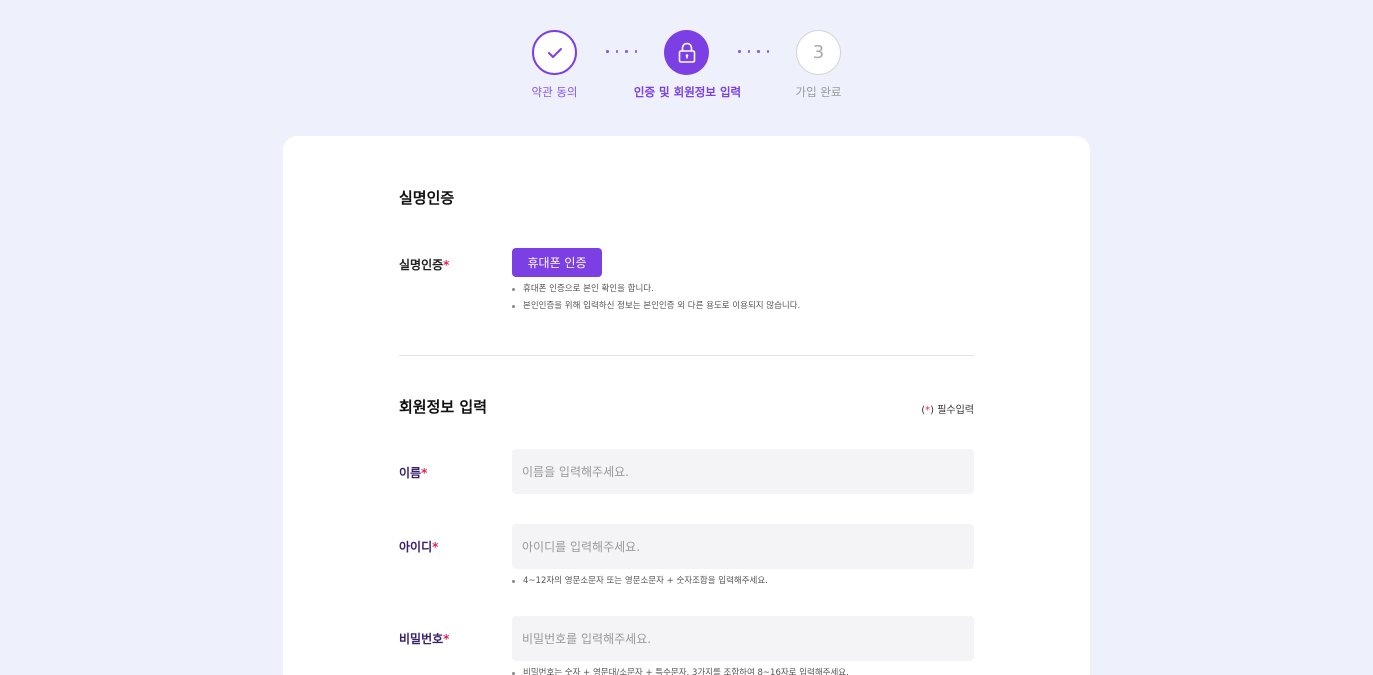  I want to click on check-icon, so click(554, 52).